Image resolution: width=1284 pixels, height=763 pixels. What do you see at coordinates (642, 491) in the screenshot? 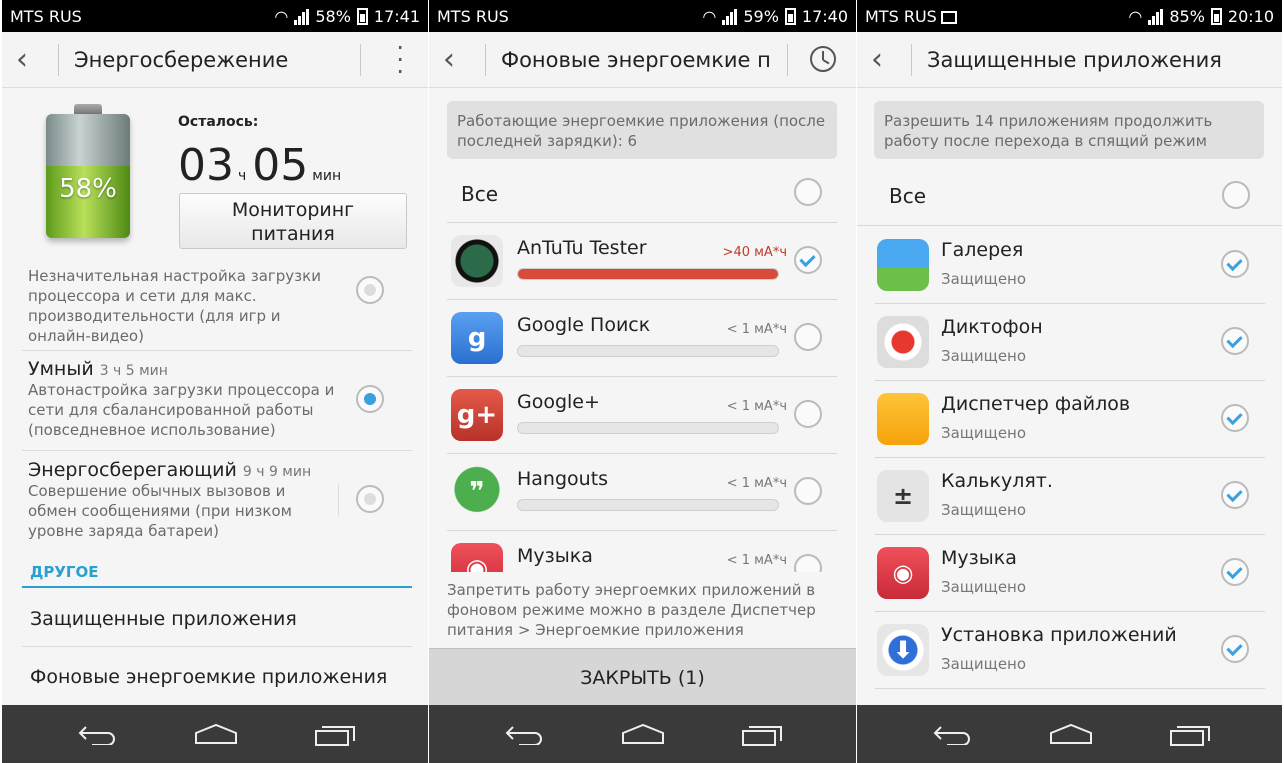
I see `app-row: ❞ Hangouts < 1 мА*ч` at bounding box center [642, 491].